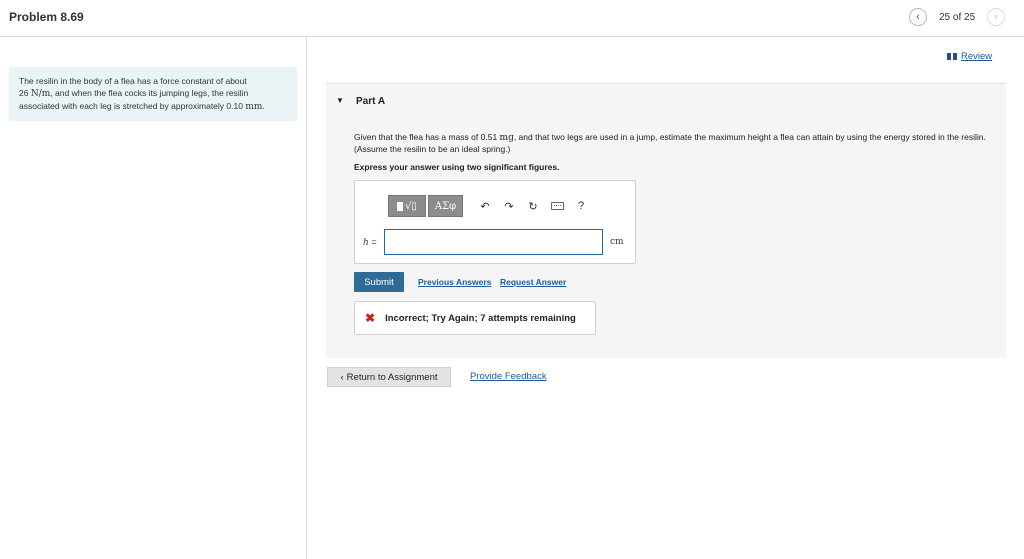 The height and width of the screenshot is (559, 1024). I want to click on part-title: Part A, so click(371, 101).